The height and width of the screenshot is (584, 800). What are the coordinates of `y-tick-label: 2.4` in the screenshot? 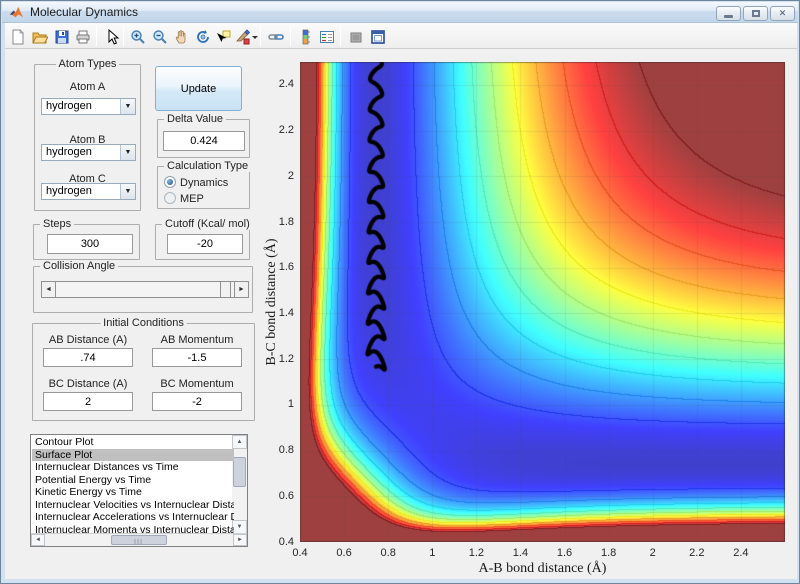 It's located at (286, 84).